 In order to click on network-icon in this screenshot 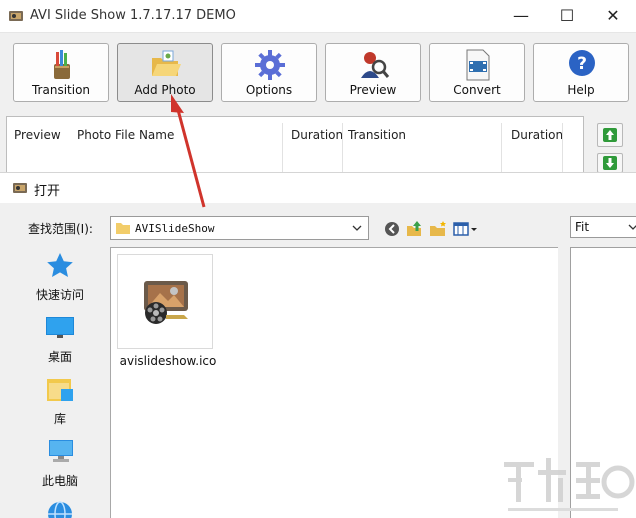, I will do `click(60, 509)`.